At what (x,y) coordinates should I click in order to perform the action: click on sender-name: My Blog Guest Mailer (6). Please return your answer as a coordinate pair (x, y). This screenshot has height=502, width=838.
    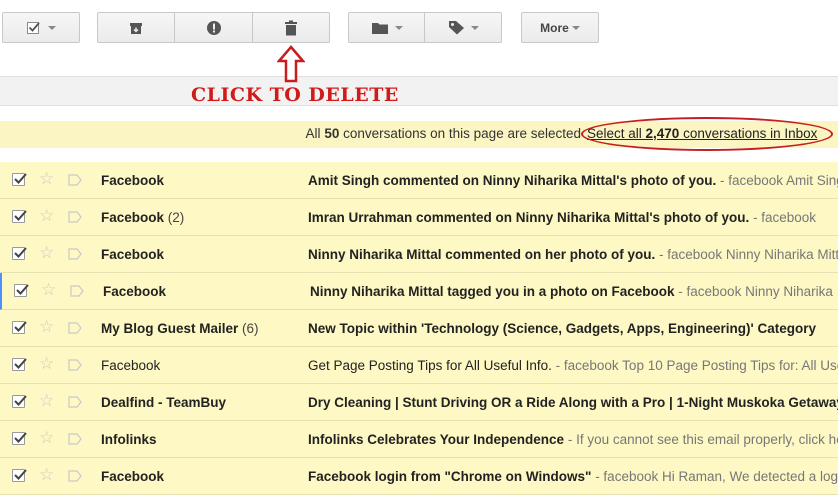
    Looking at the image, I should click on (180, 328).